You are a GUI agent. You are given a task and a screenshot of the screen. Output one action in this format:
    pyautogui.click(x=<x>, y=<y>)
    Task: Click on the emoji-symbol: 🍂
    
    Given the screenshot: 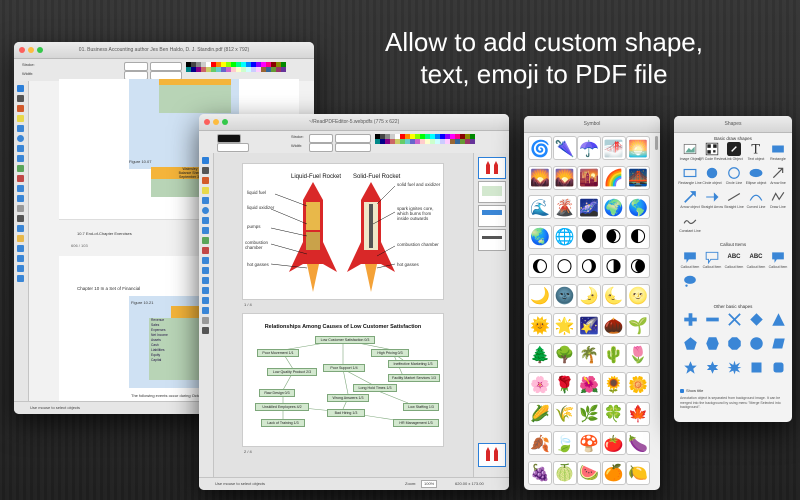 What is the action you would take?
    pyautogui.click(x=540, y=443)
    